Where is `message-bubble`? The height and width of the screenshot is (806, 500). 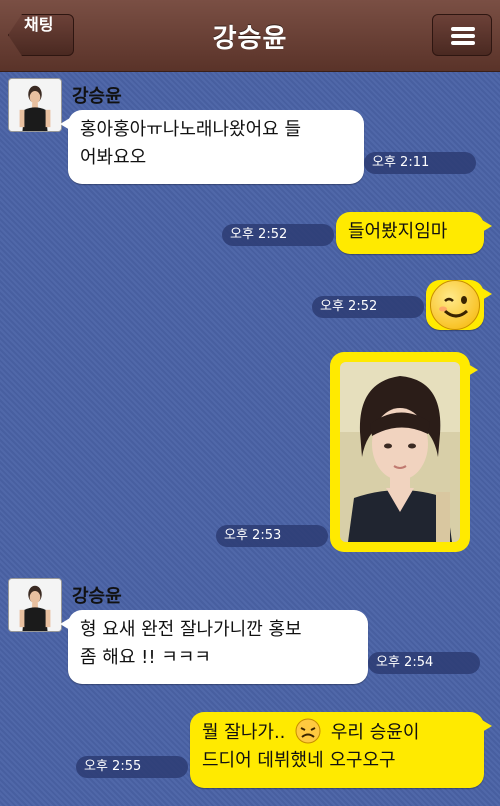 message-bubble is located at coordinates (459, 305).